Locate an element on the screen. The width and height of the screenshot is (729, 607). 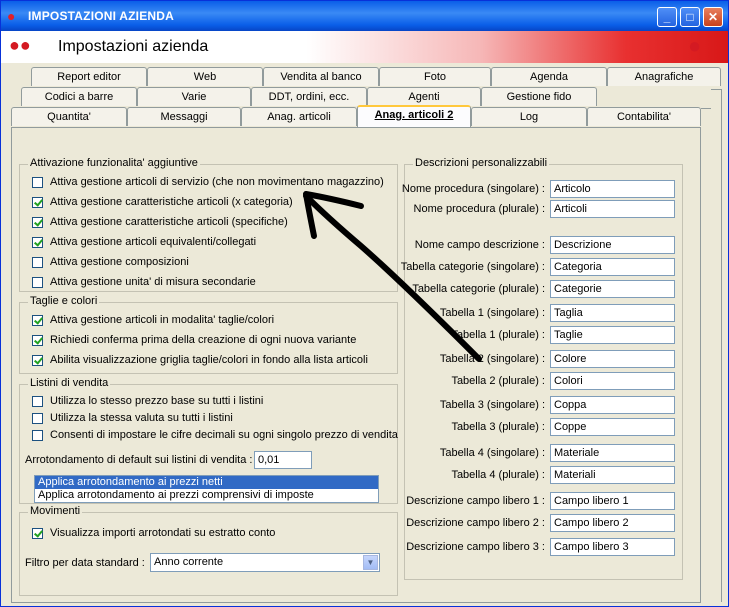
tab-web: Web is located at coordinates (205, 76).